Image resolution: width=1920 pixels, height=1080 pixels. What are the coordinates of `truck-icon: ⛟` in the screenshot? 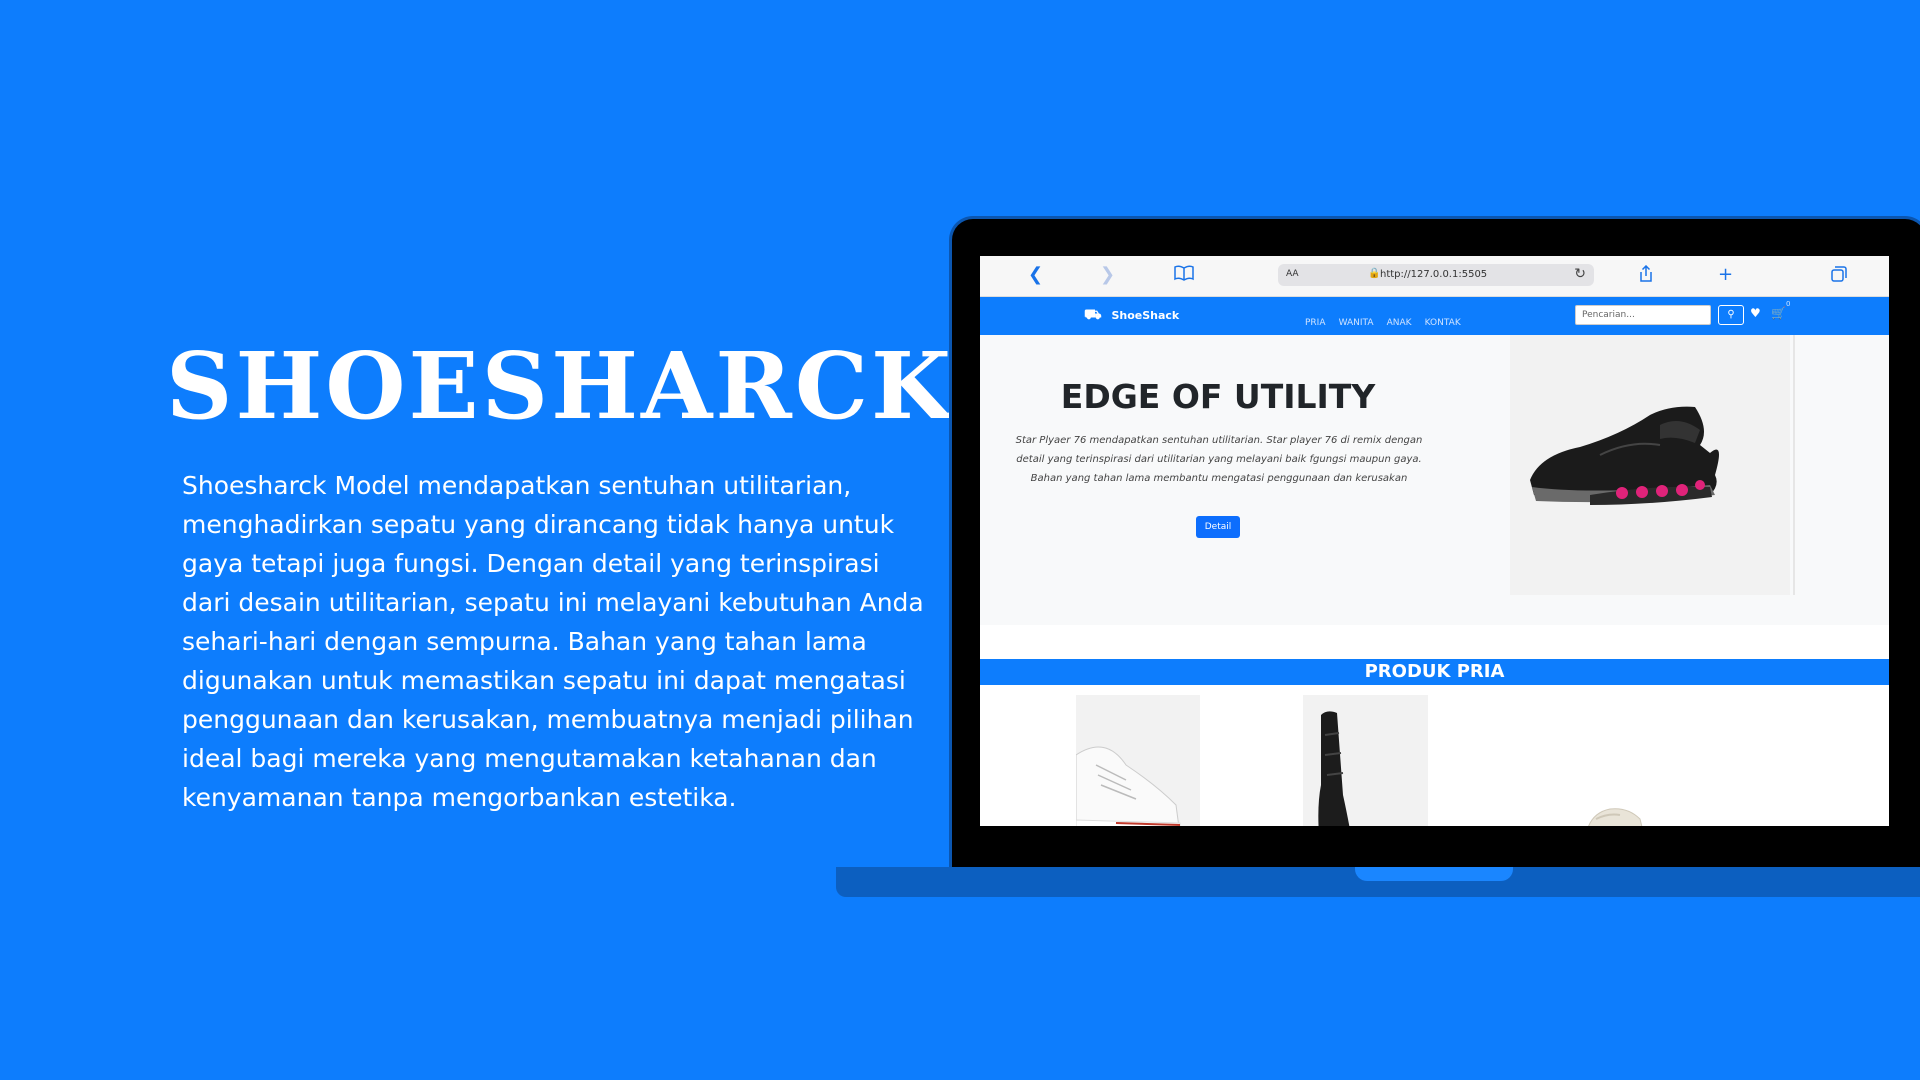 It's located at (1093, 315).